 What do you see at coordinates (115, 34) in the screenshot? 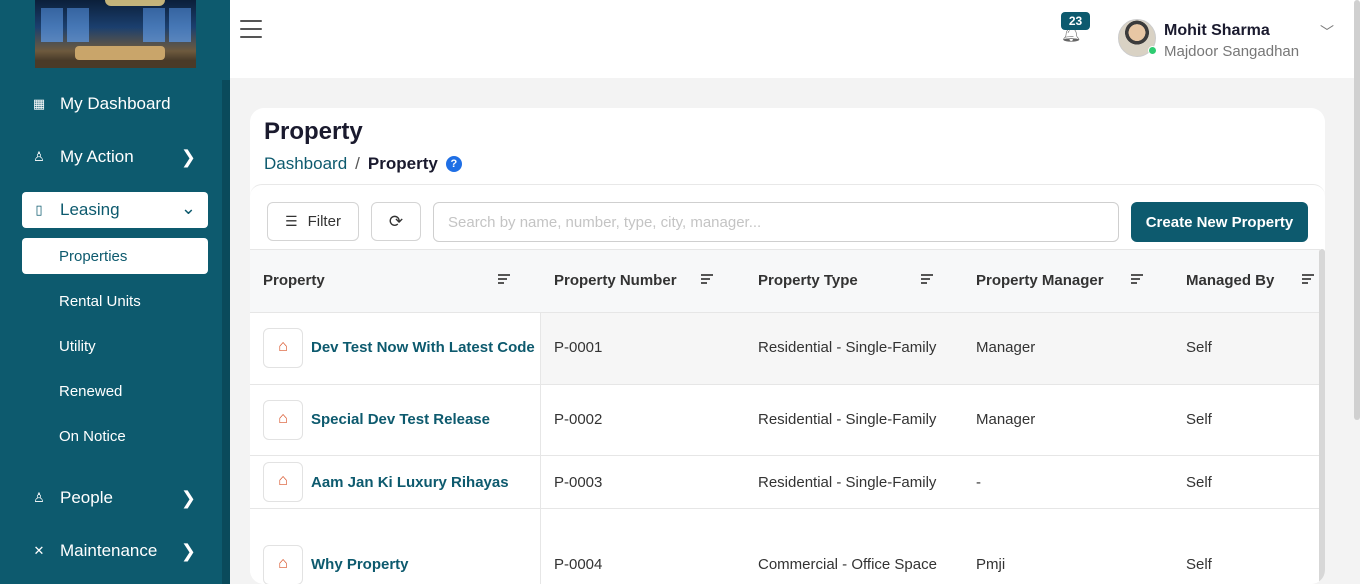
I see `logo-image` at bounding box center [115, 34].